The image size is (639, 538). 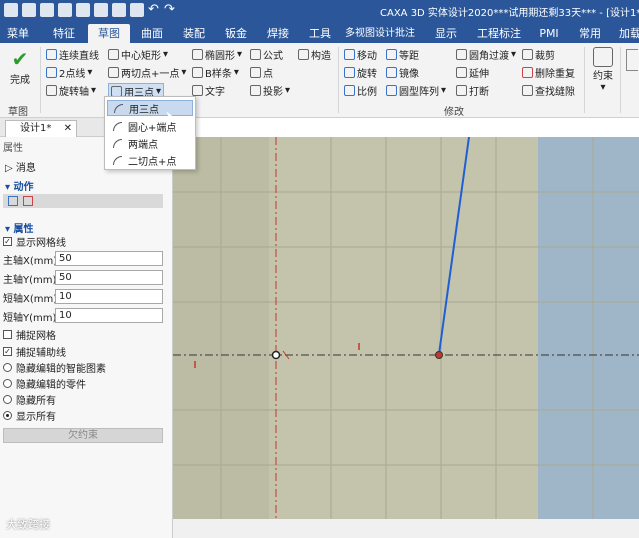 I want to click on tab-surface: 曲面, so click(x=152, y=33).